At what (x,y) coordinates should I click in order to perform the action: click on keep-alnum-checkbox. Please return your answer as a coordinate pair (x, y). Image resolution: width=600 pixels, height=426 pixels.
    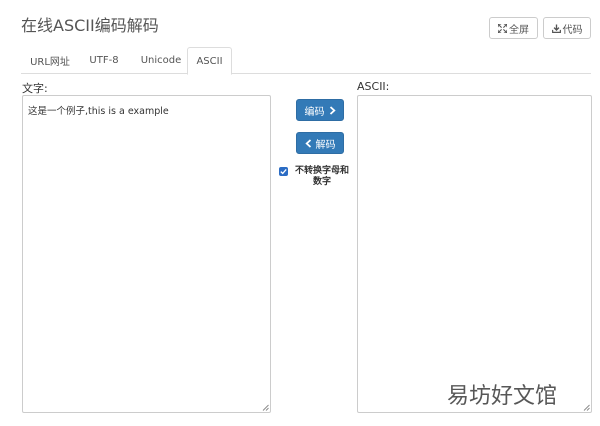
    Looking at the image, I should click on (283, 171).